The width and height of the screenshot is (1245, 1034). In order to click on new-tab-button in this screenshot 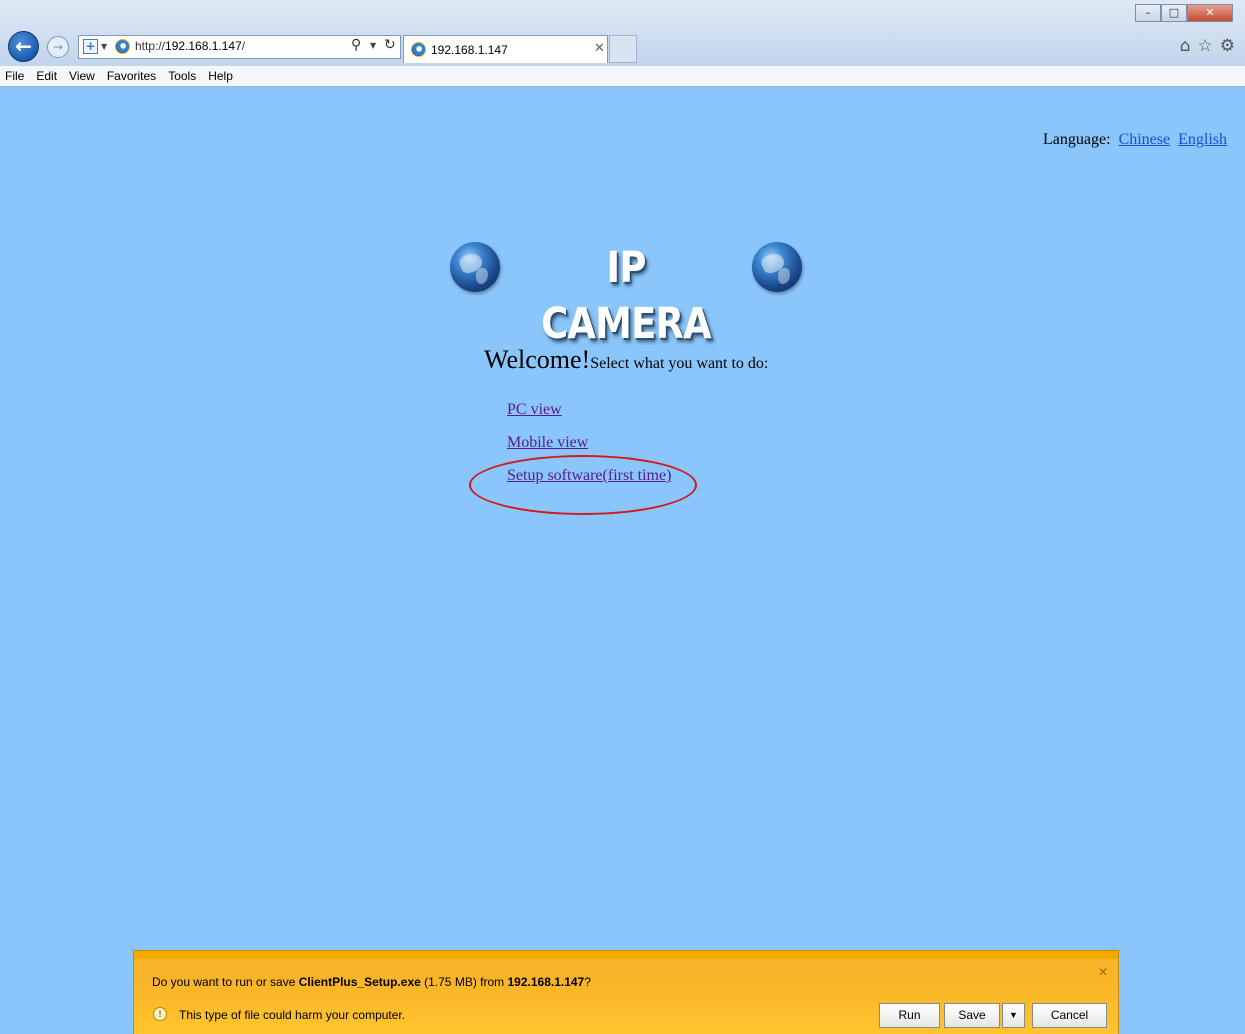, I will do `click(623, 49)`.